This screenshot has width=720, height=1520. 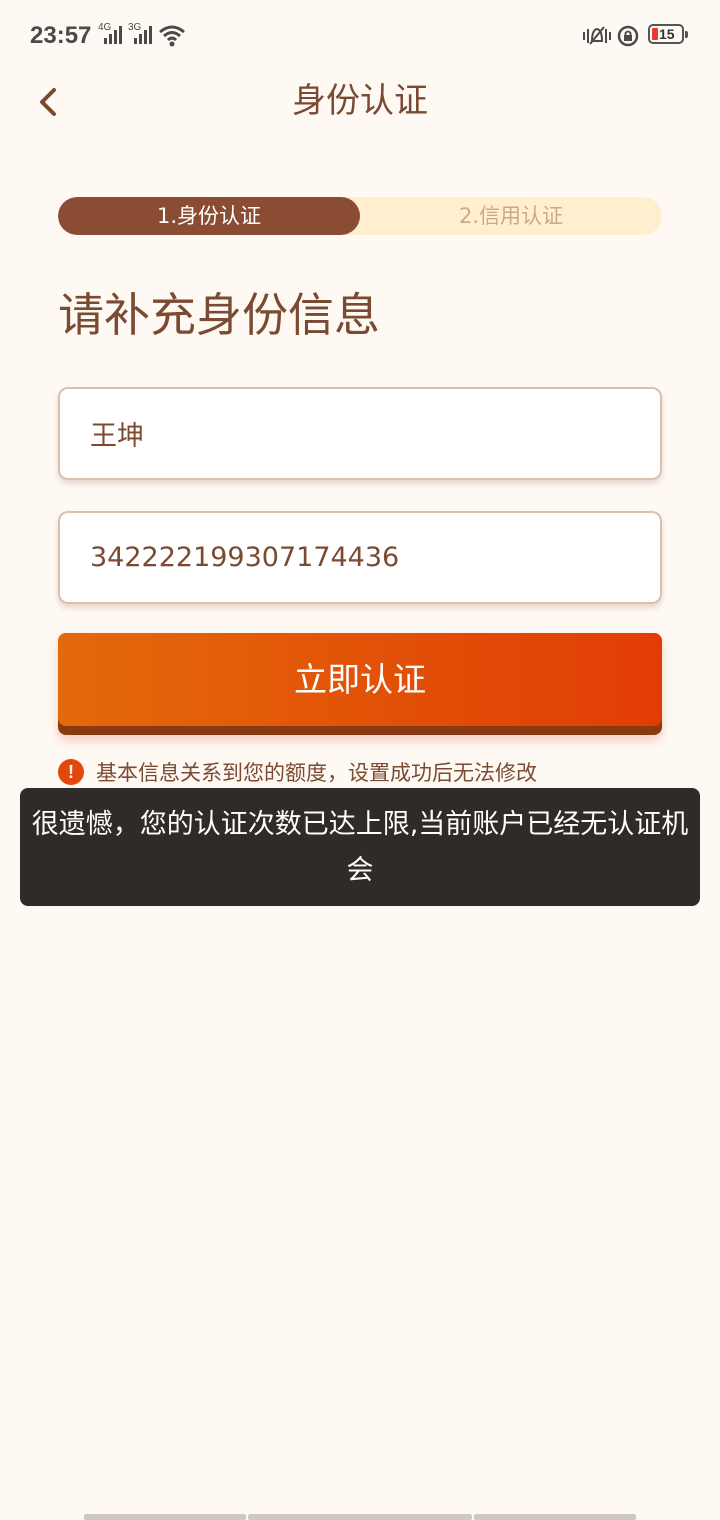 I want to click on battery-fill, so click(x=655, y=34).